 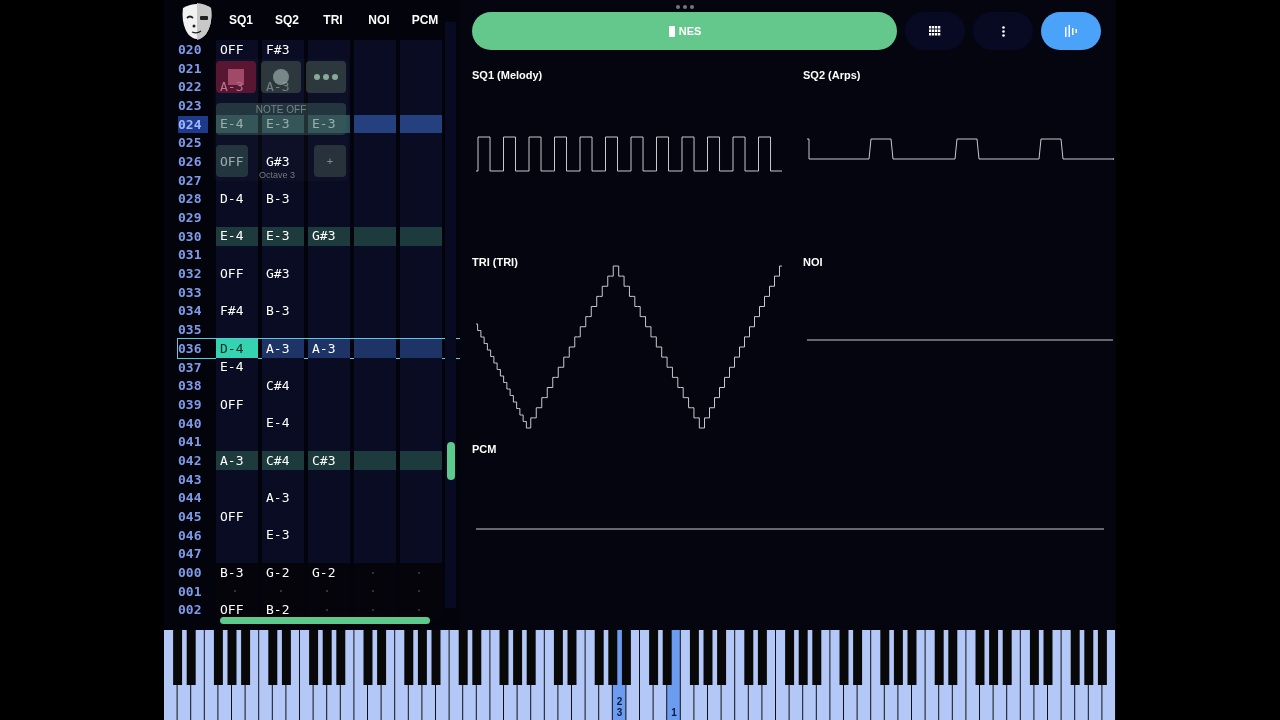 I want to click on row-number: 038, so click(x=190, y=386).